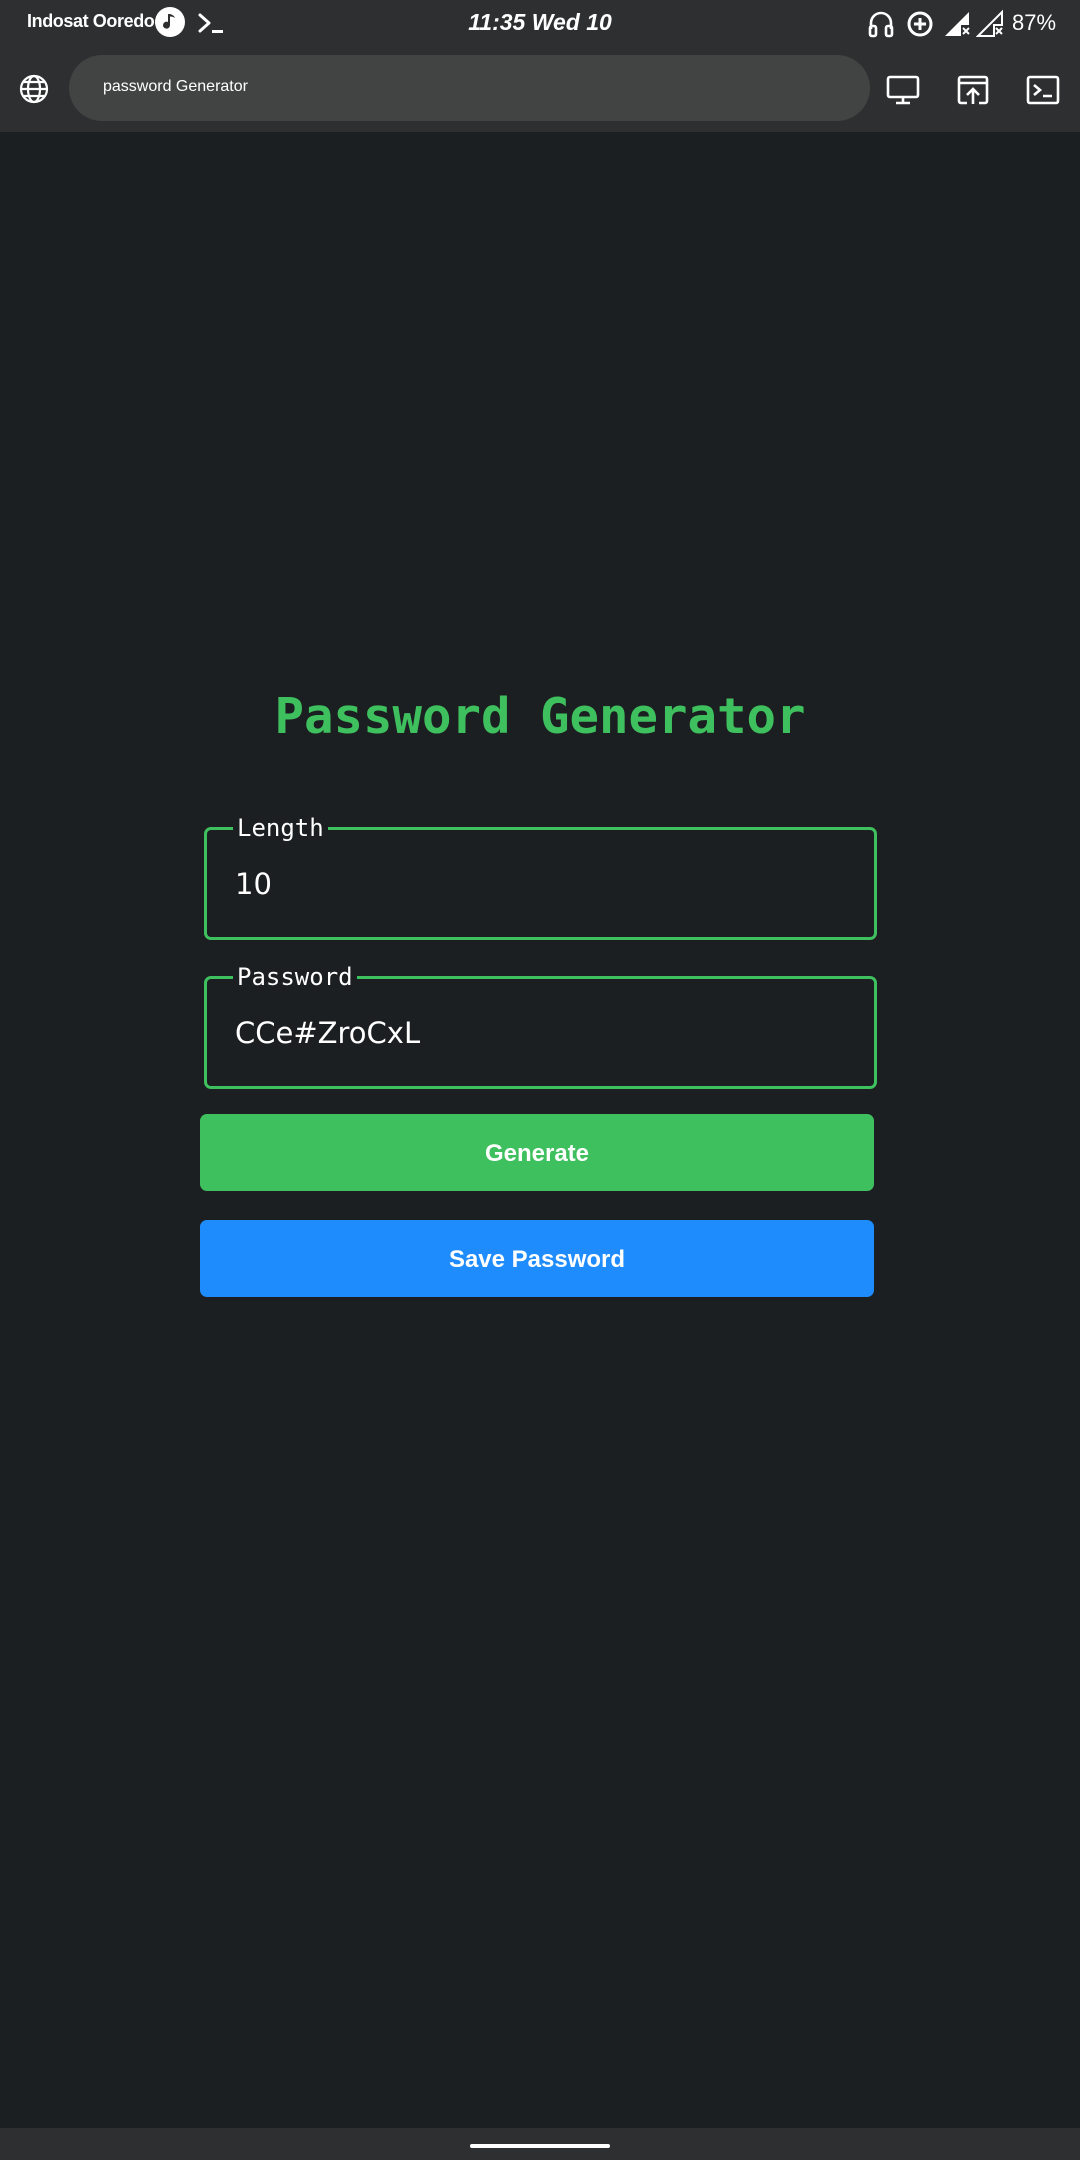  I want to click on length-label: Length, so click(280, 828).